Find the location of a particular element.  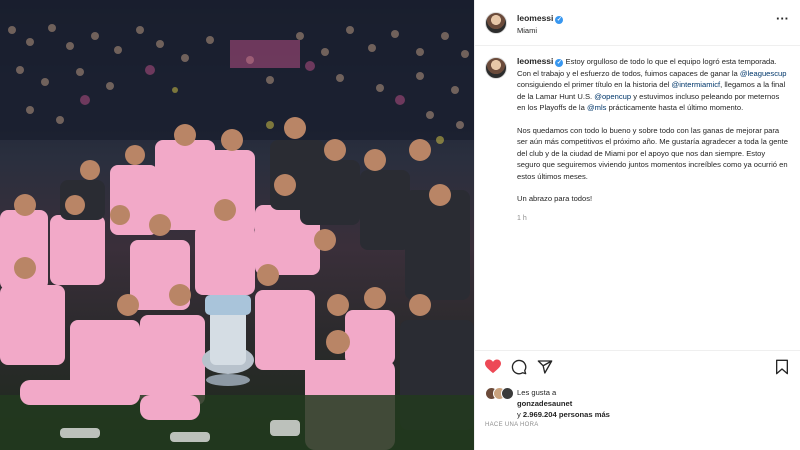

bookmark-icon is located at coordinates (782, 367).